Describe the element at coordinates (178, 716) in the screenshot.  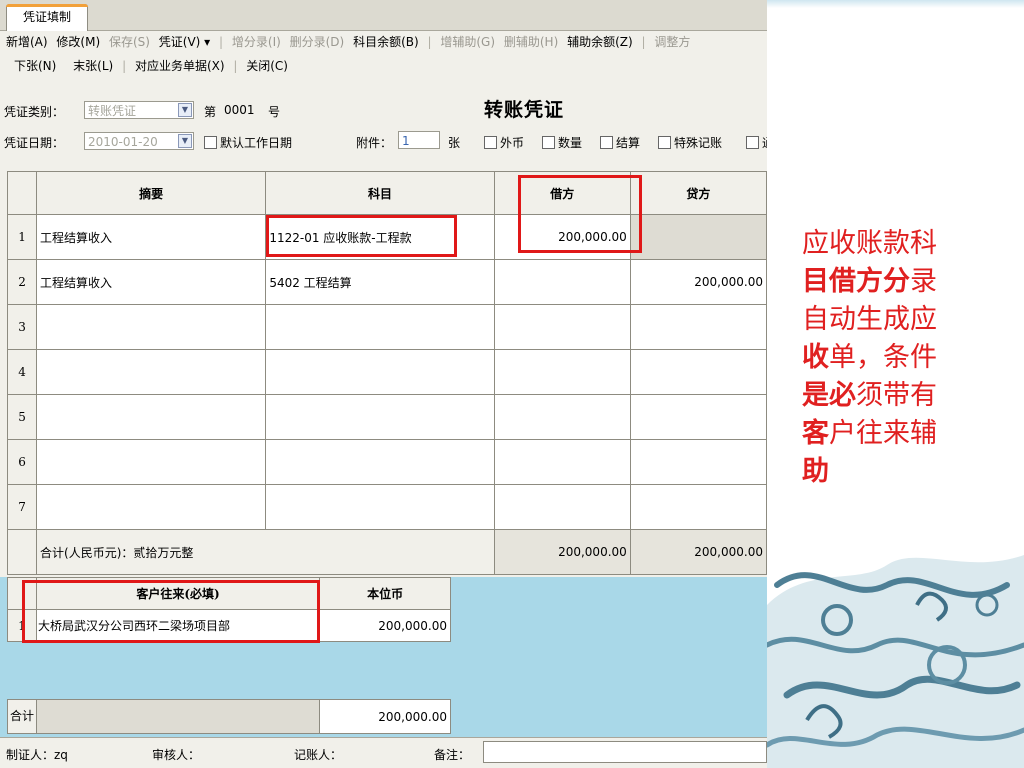
I see `aux-total-empty` at that location.